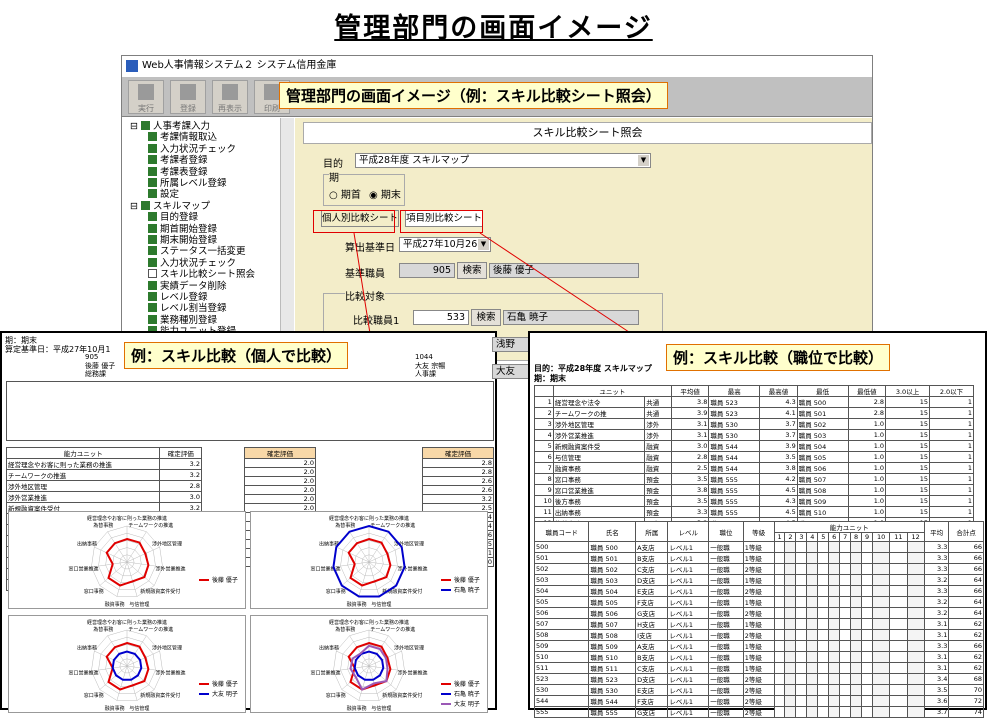 The image size is (987, 718). Describe the element at coordinates (612, 569) in the screenshot. I see `table-cell: 職員 502` at that location.